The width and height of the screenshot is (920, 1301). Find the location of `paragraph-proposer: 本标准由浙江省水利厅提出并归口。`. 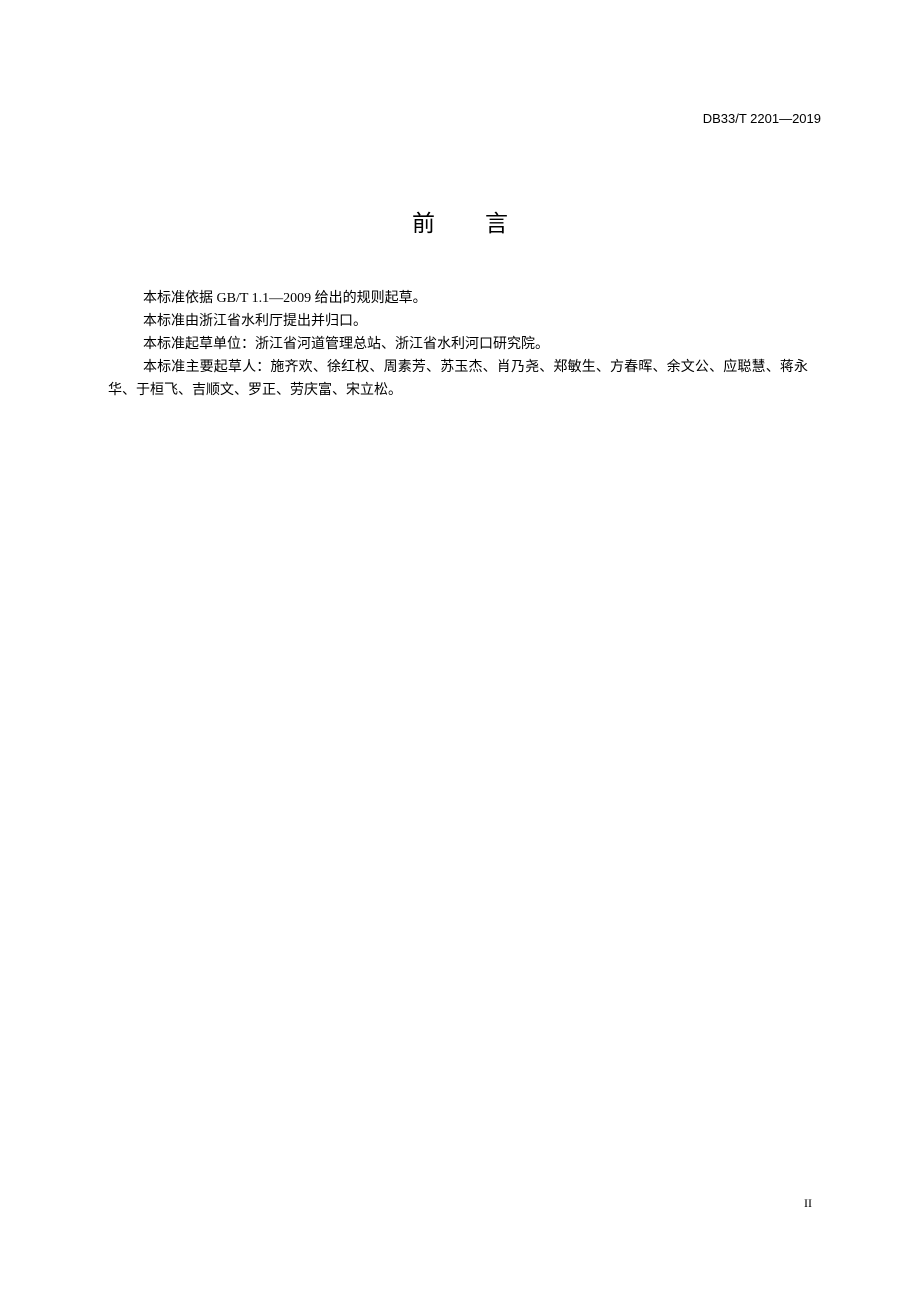

paragraph-proposer: 本标准由浙江省水利厅提出并归口。 is located at coordinates (255, 321).